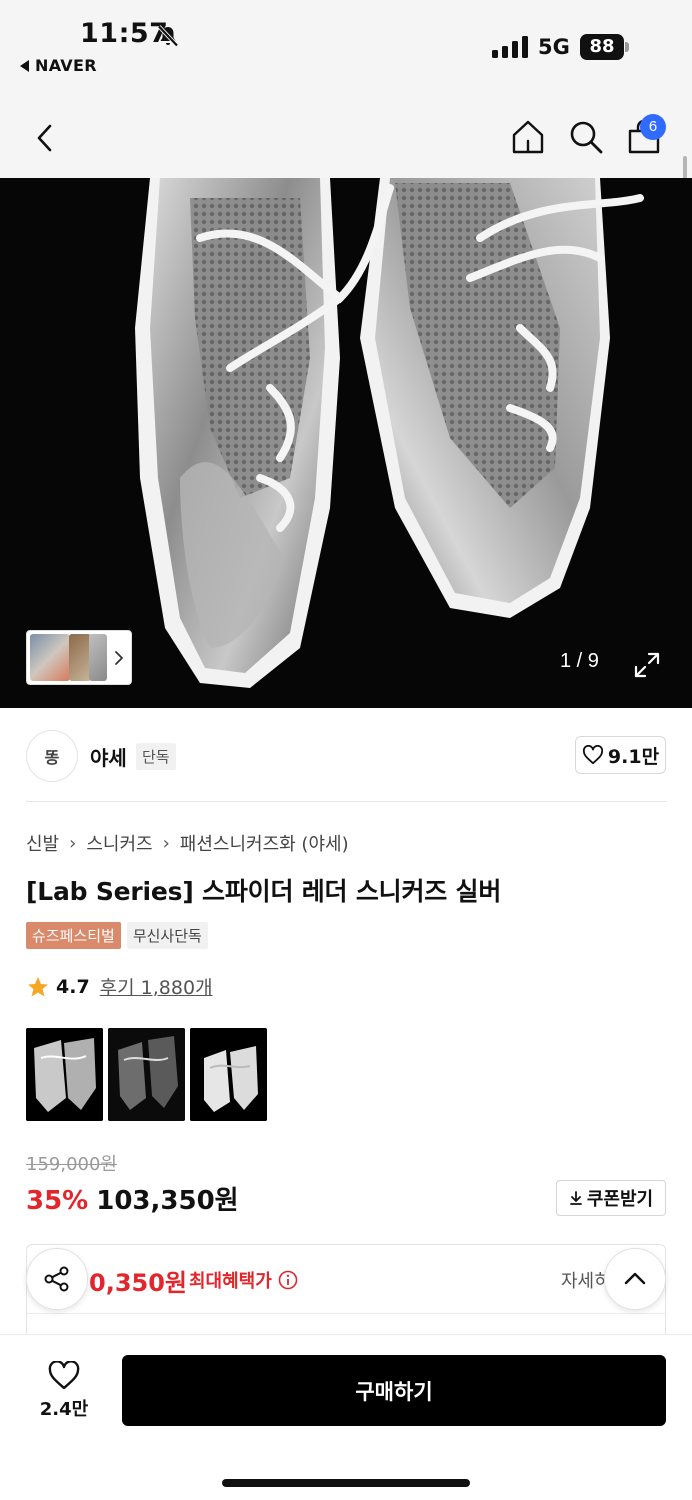  Describe the element at coordinates (633, 756) in the screenshot. I see `shop-like-count: 9.1만` at that location.